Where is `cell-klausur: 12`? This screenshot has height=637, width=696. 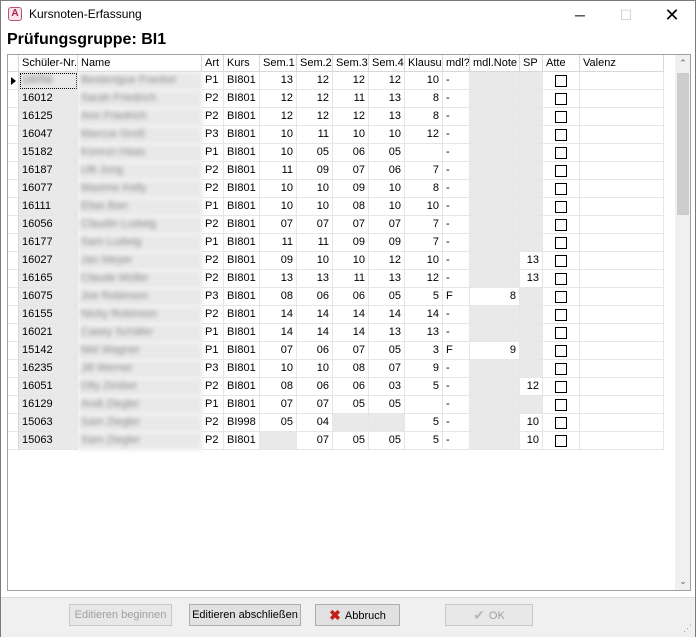 cell-klausur: 12 is located at coordinates (424, 135).